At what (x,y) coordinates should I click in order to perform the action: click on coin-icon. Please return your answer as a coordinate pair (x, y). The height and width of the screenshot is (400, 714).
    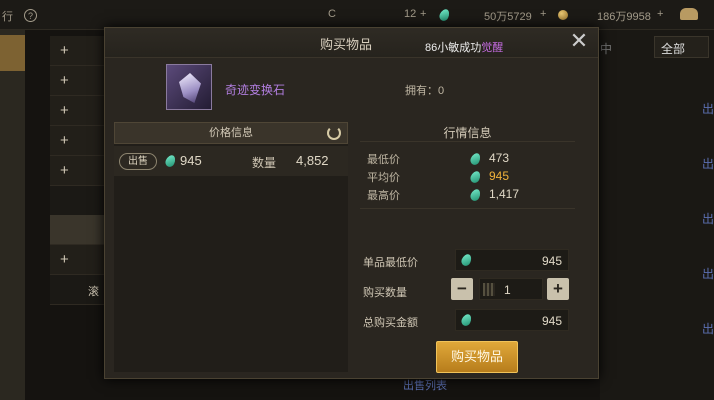
    Looking at the image, I should click on (563, 15).